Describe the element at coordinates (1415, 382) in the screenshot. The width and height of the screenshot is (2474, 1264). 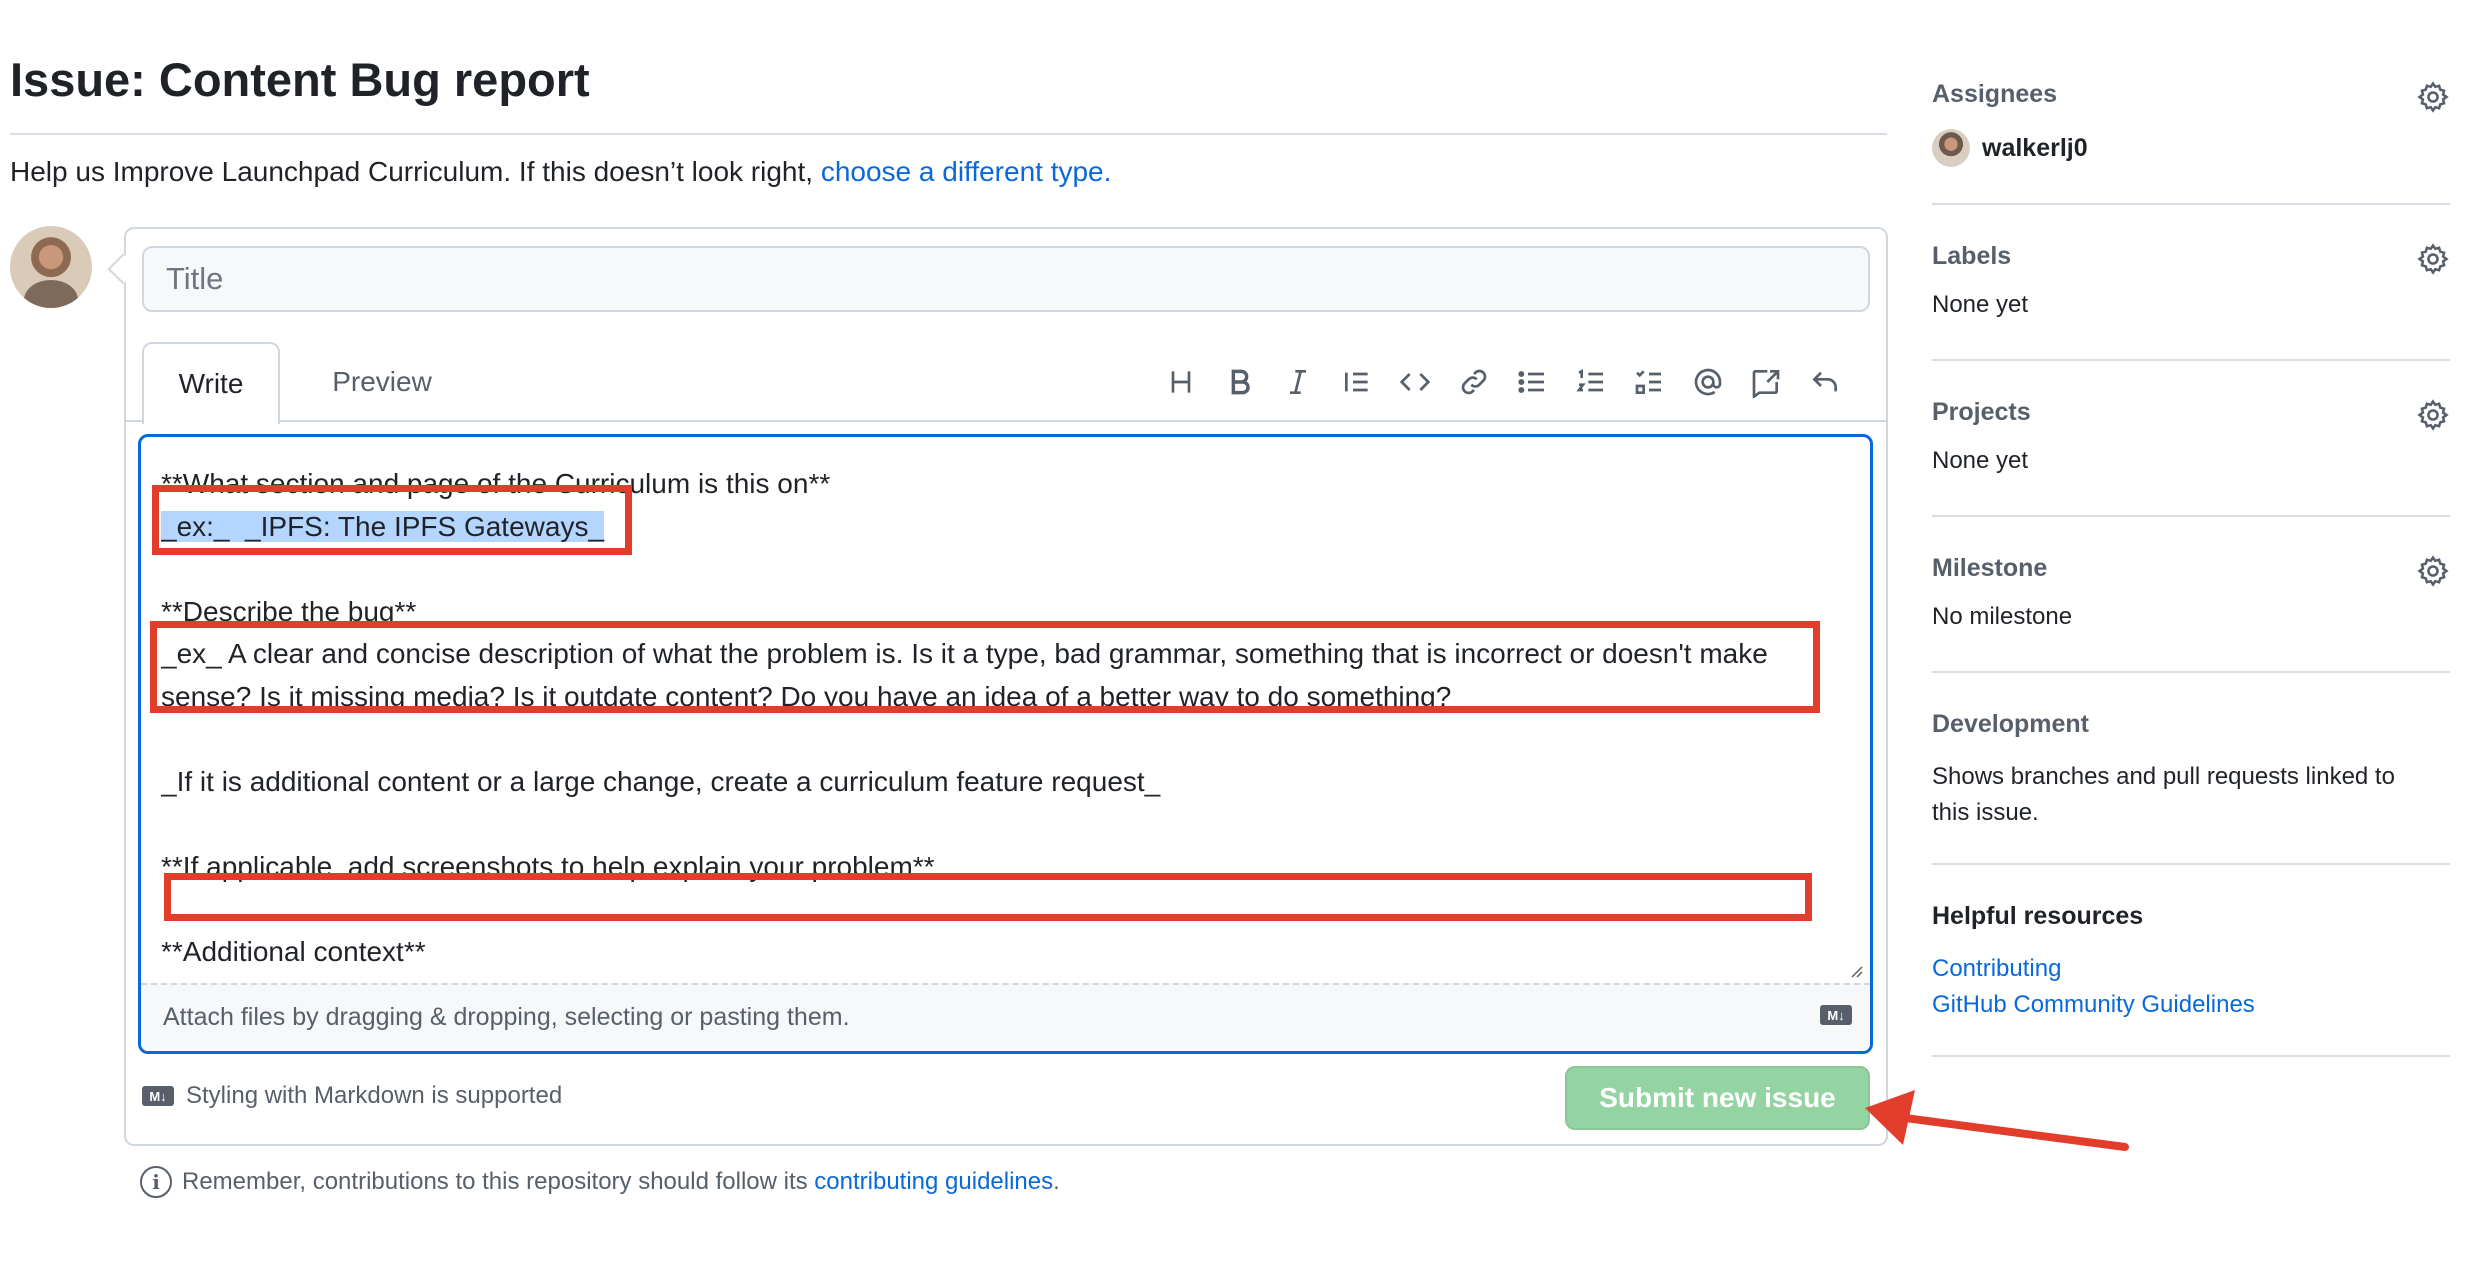
I see `code-icon` at that location.